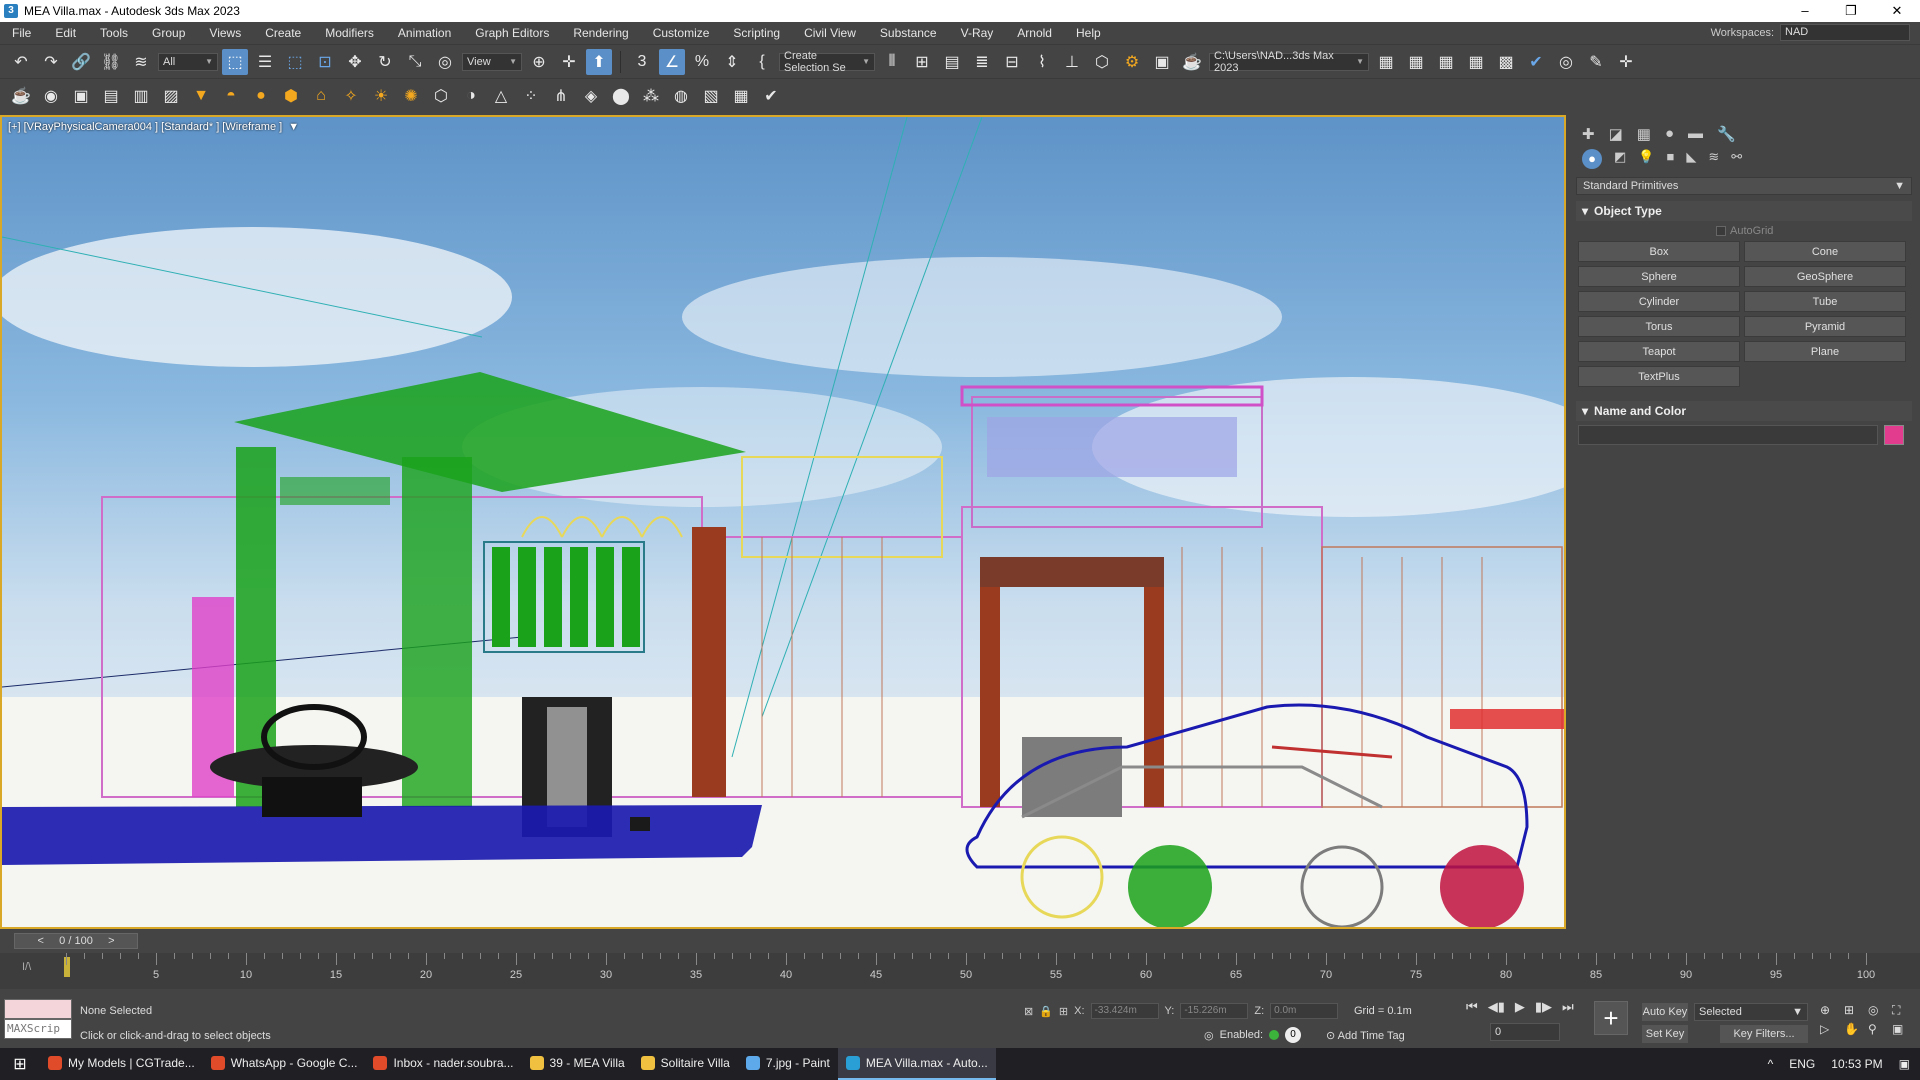 Image resolution: width=1920 pixels, height=1080 pixels. I want to click on set-project-icon: ▦, so click(1446, 62).